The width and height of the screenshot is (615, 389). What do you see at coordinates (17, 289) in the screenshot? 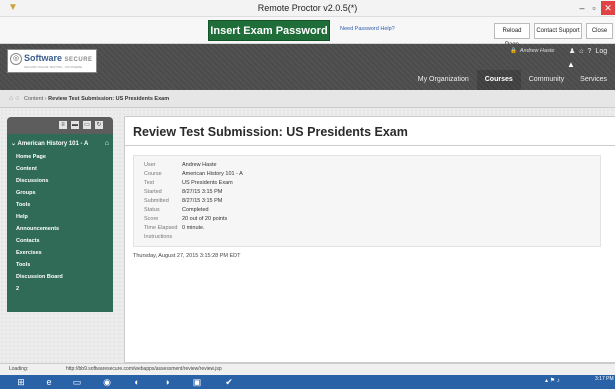
I see `course-menu-item-2: 2` at bounding box center [17, 289].